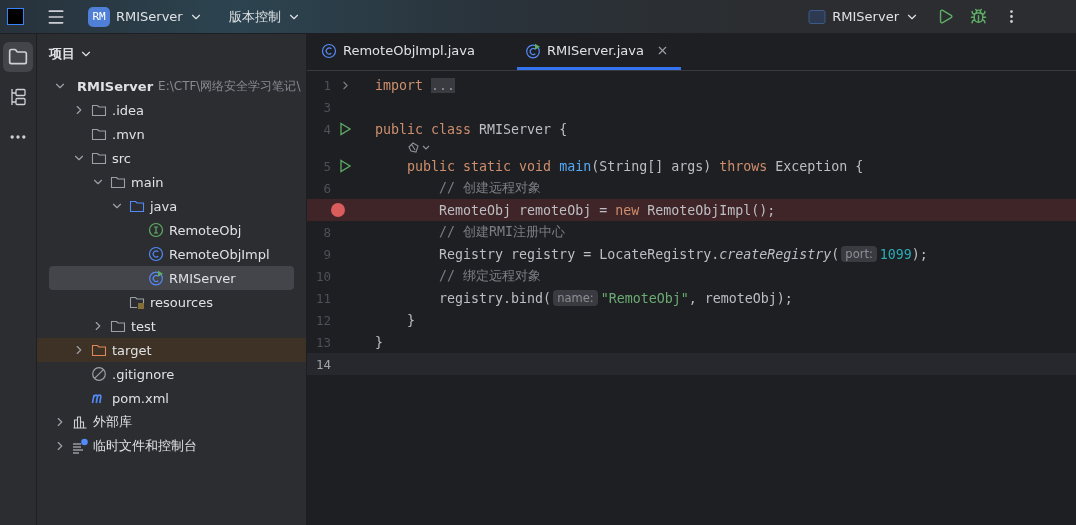  Describe the element at coordinates (323, 364) in the screenshot. I see `line-number: 14` at that location.